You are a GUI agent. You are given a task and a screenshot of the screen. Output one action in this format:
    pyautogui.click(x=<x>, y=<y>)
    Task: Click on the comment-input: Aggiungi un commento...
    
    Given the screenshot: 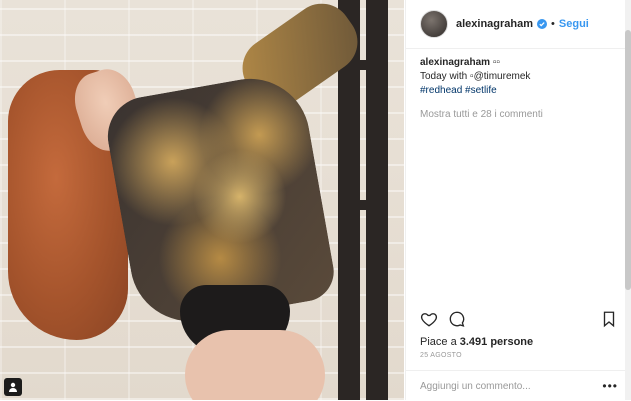 What is the action you would take?
    pyautogui.click(x=511, y=386)
    